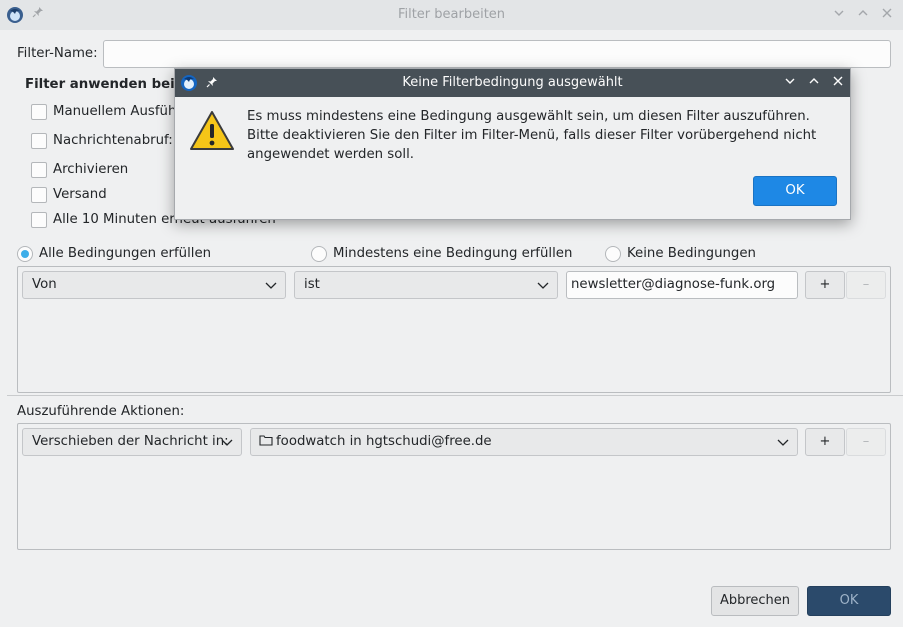  What do you see at coordinates (91, 169) in the screenshot?
I see `checkbox-archiving-label: Archivieren` at bounding box center [91, 169].